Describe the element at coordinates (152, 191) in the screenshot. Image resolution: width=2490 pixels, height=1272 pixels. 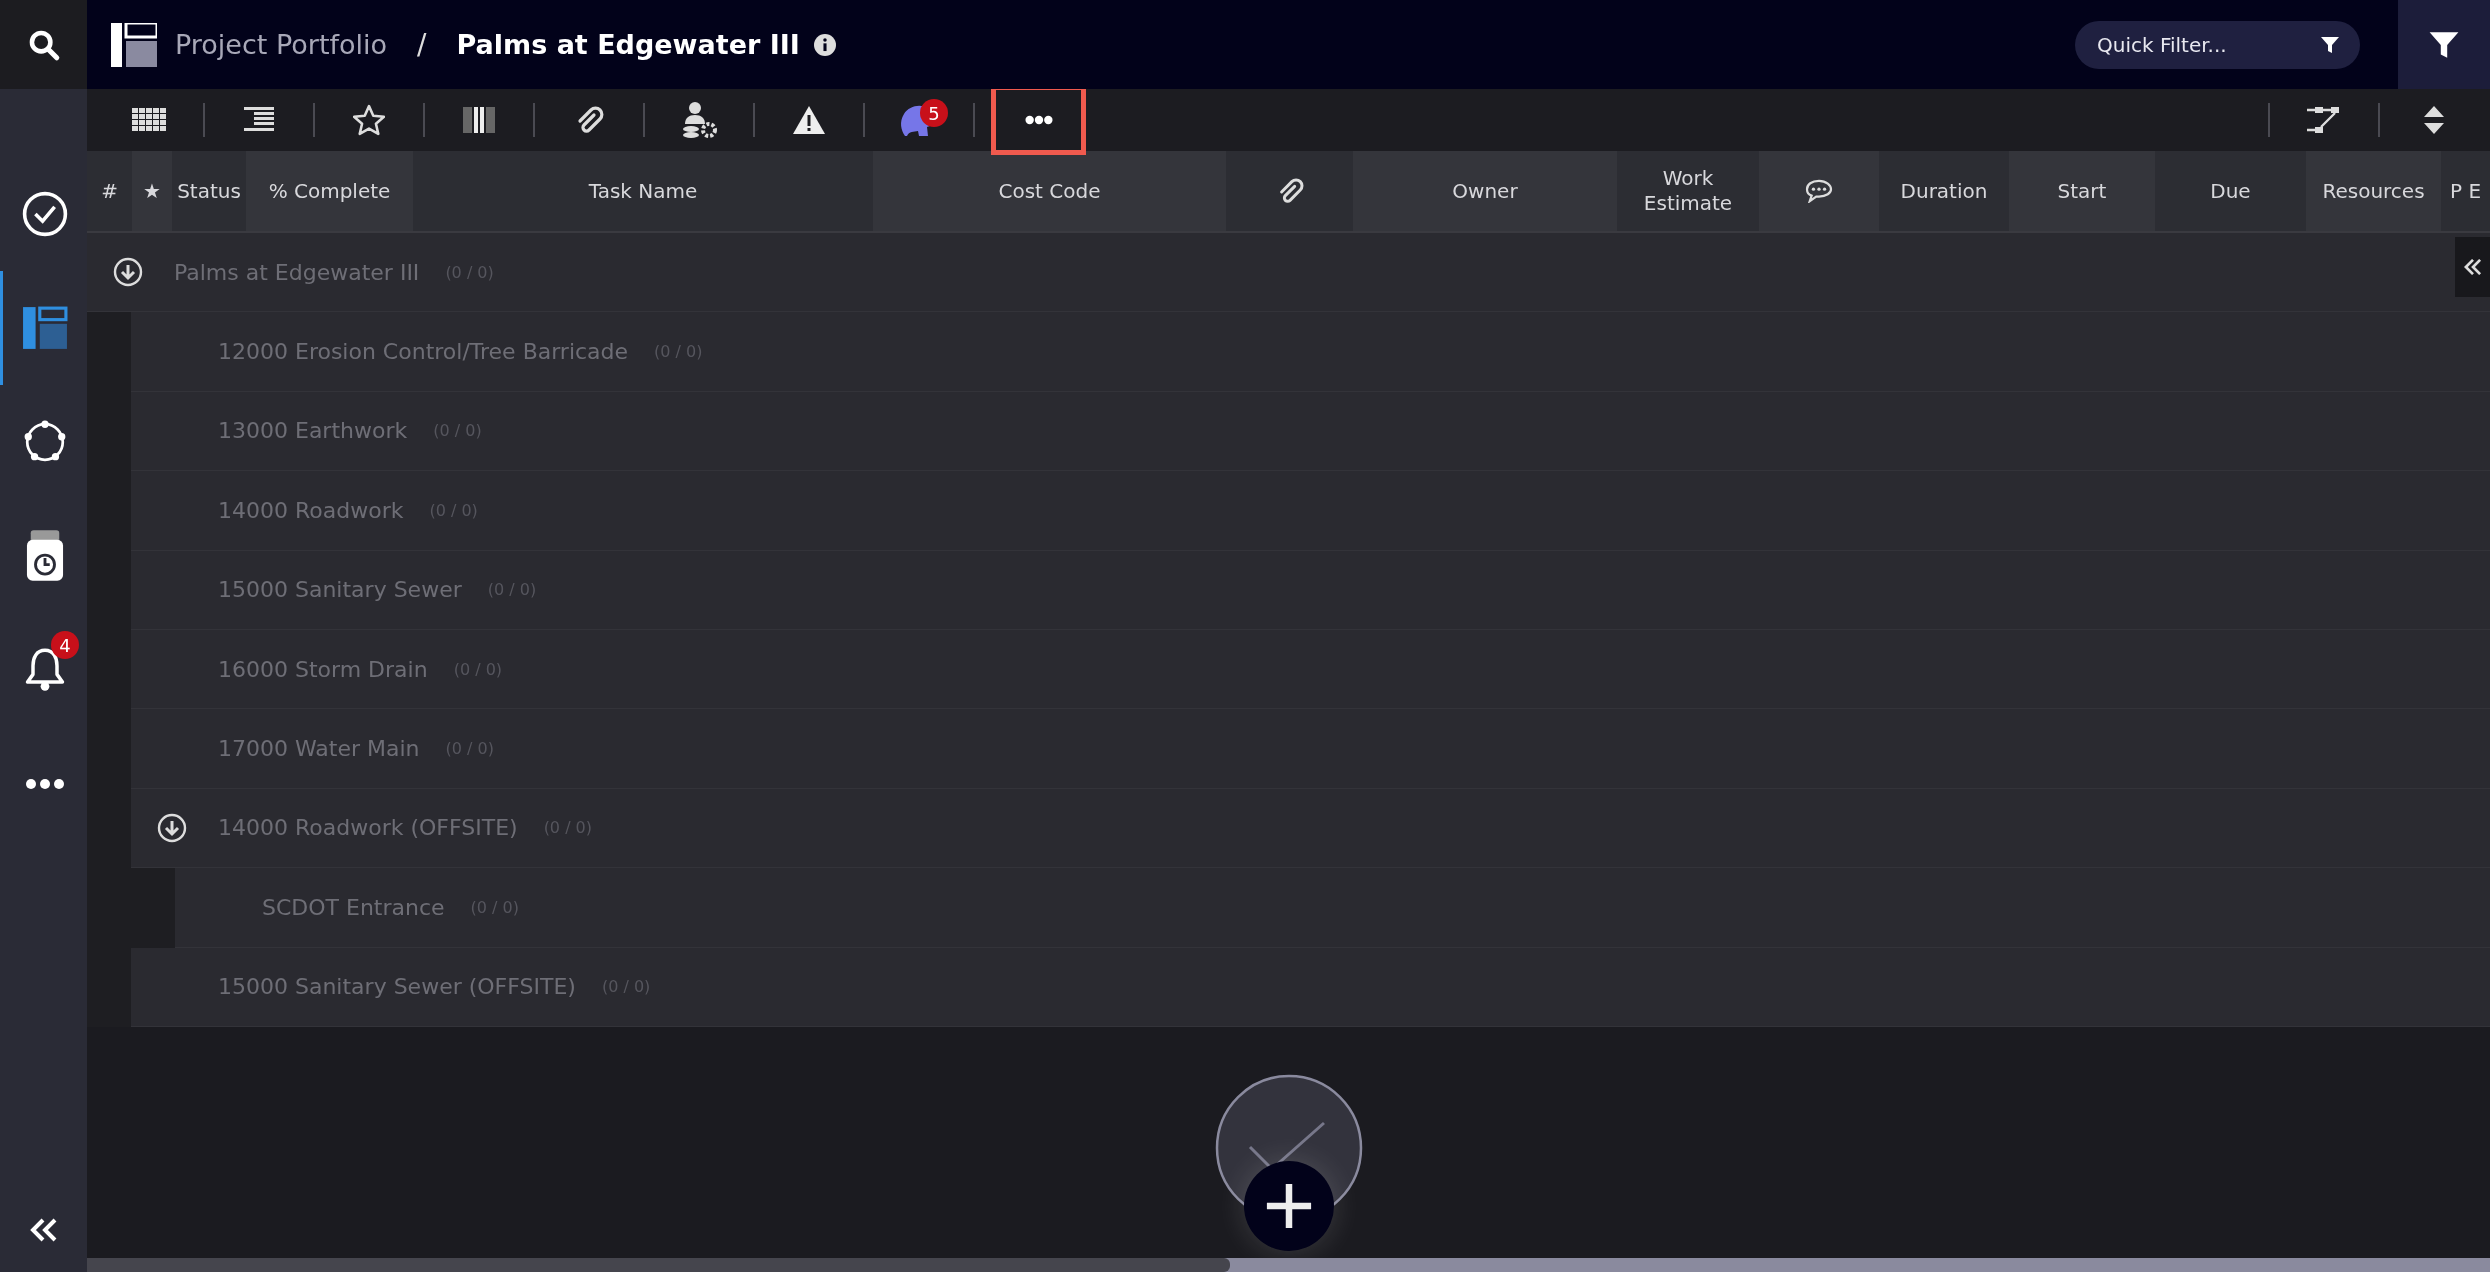
I see `column-header: ★` at that location.